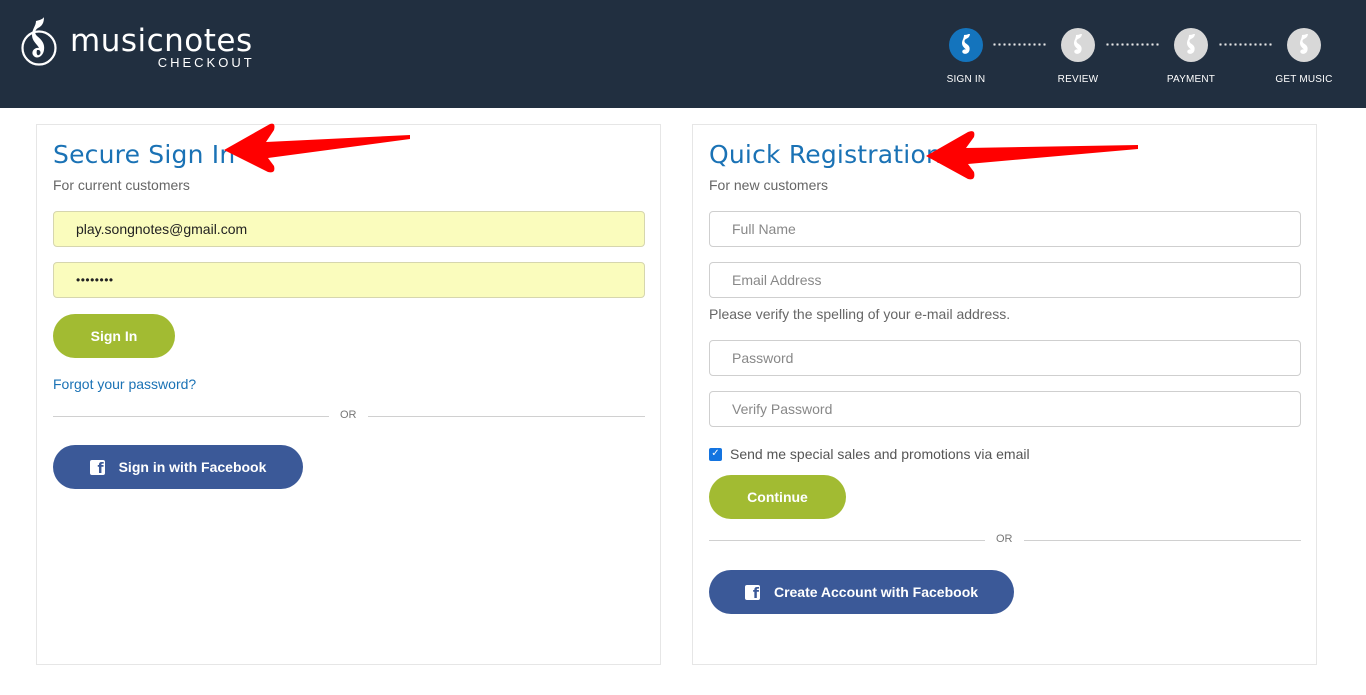 Image resolution: width=1366 pixels, height=695 pixels. What do you see at coordinates (192, 467) in the screenshot?
I see `facebook-sign-in-label: Sign in with Facebook` at bounding box center [192, 467].